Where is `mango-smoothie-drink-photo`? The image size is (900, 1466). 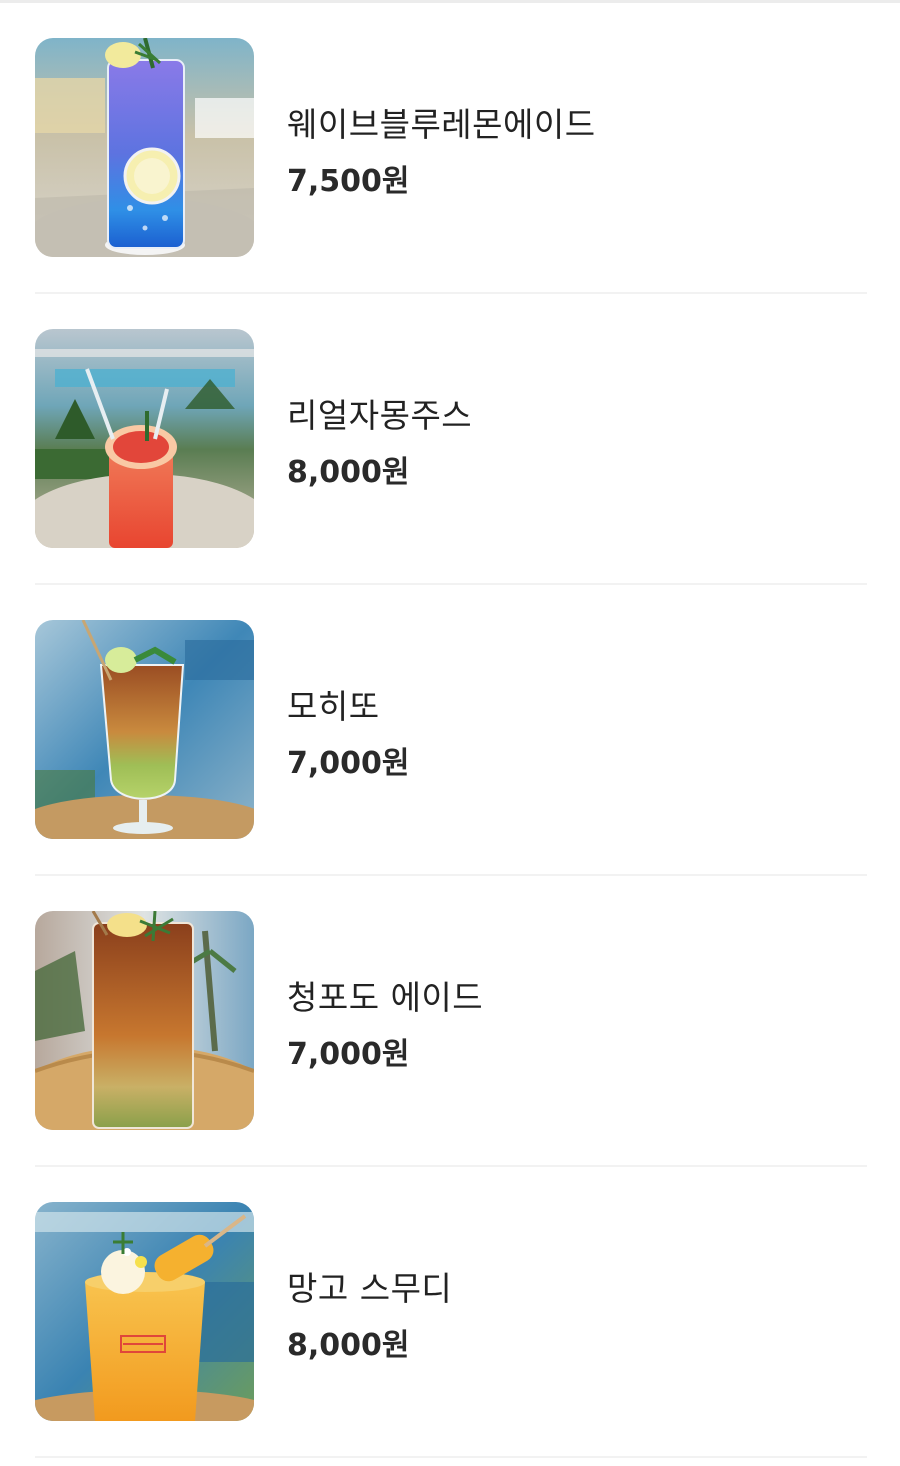
mango-smoothie-drink-photo is located at coordinates (144, 1311).